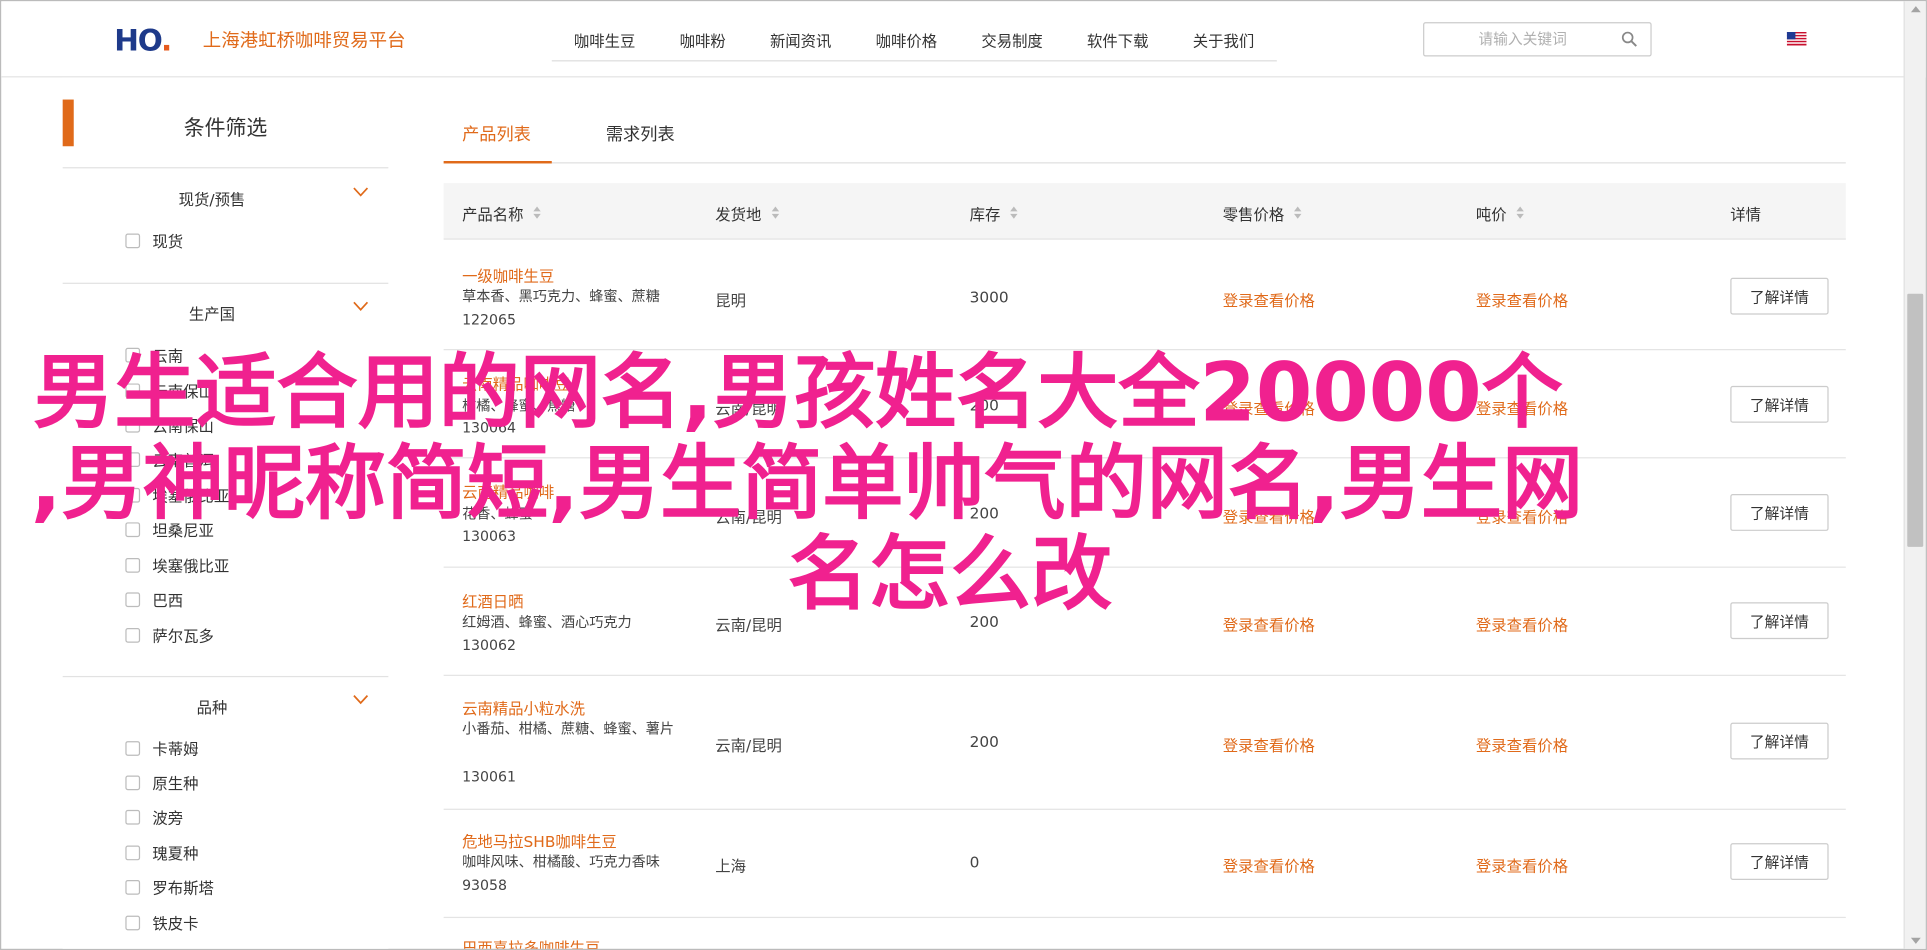  Describe the element at coordinates (1915, 9) in the screenshot. I see `scroll-up-arrow-icon` at that location.